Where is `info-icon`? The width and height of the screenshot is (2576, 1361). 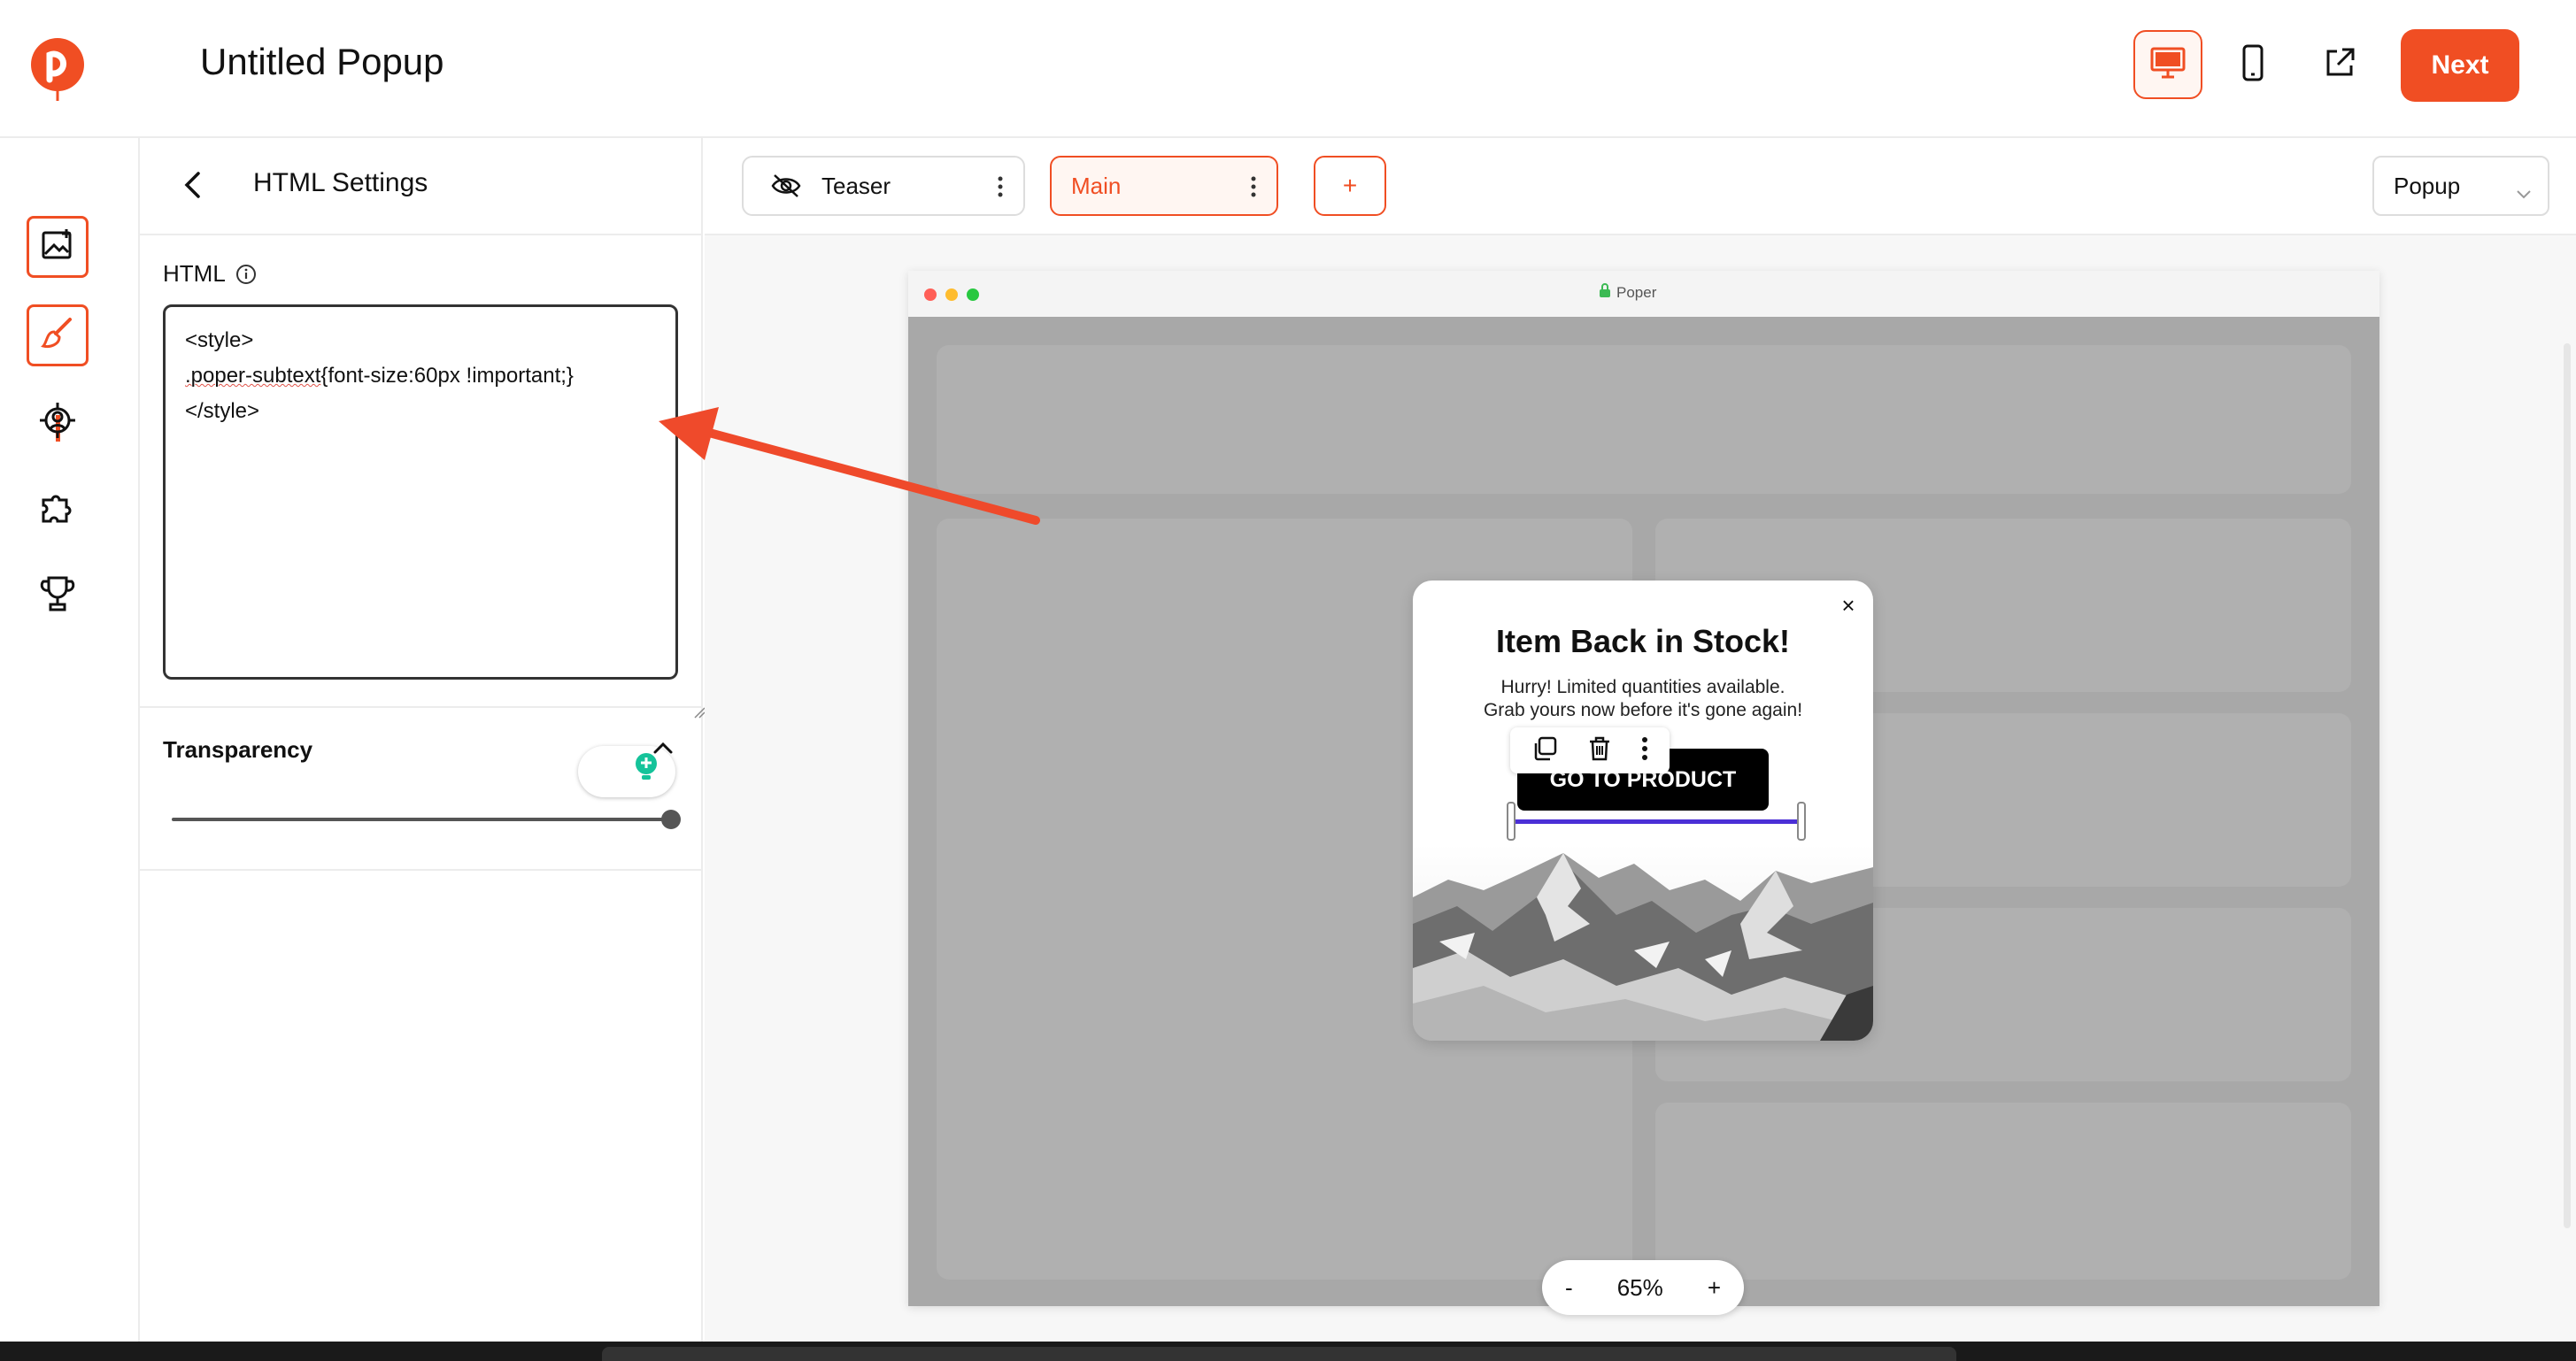
info-icon is located at coordinates (246, 274).